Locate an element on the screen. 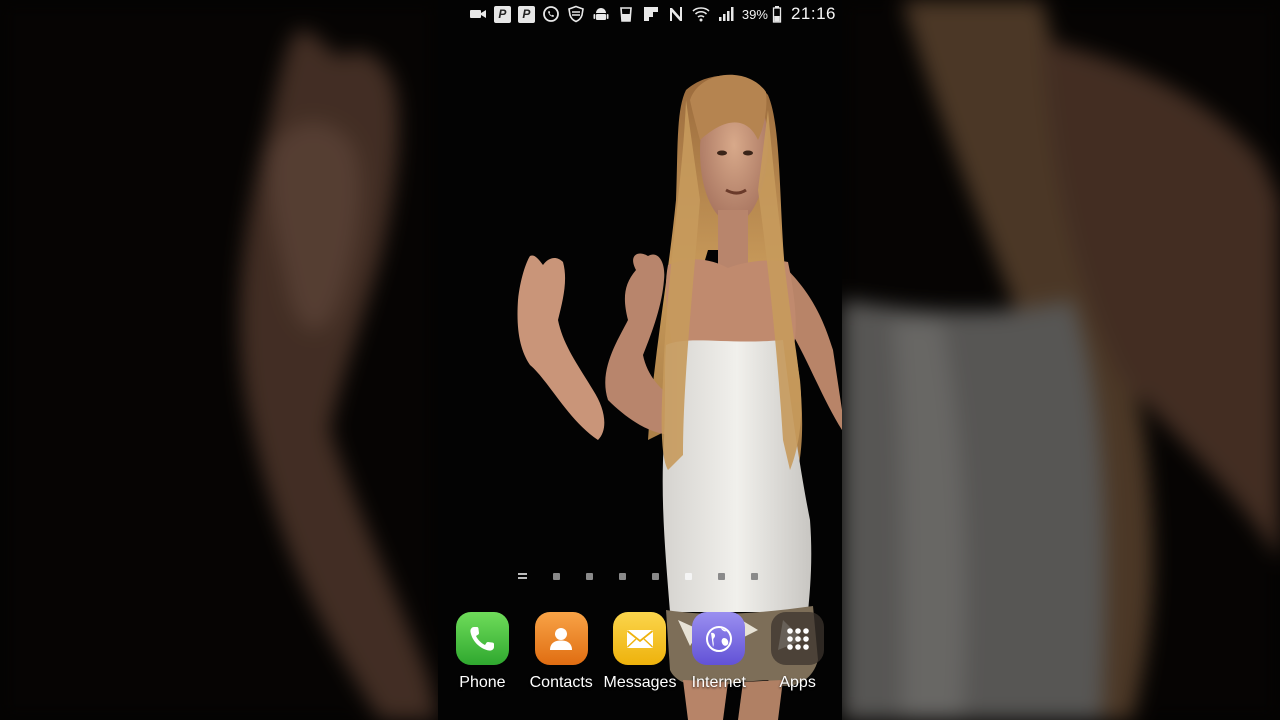 The height and width of the screenshot is (720, 1280). signal-icon is located at coordinates (726, 14).